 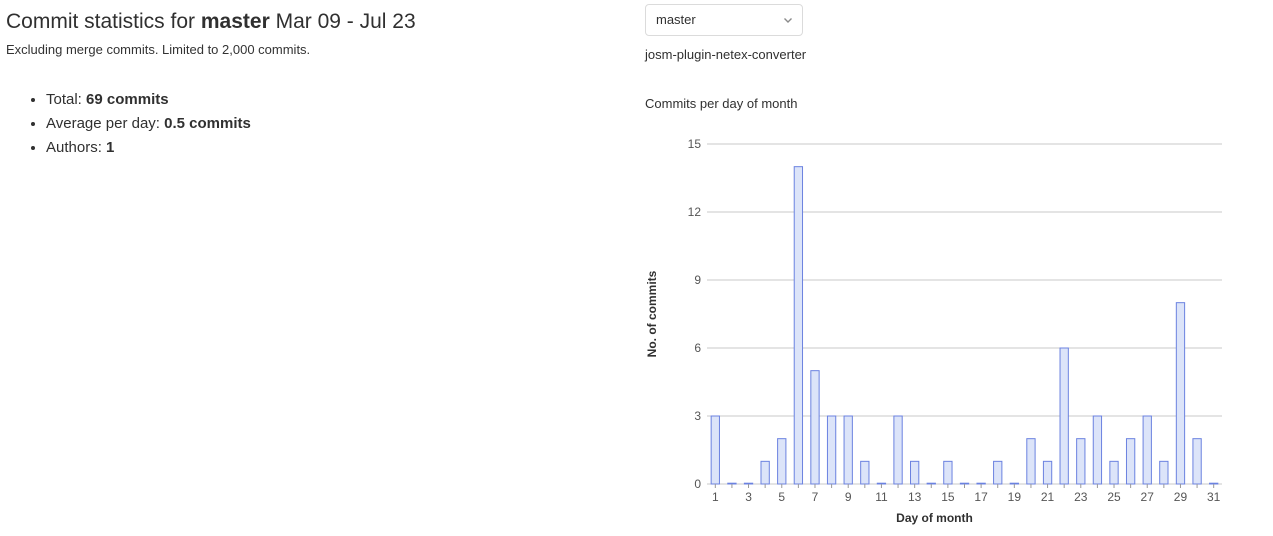 What do you see at coordinates (697, 348) in the screenshot?
I see `y-tick-label: 6` at bounding box center [697, 348].